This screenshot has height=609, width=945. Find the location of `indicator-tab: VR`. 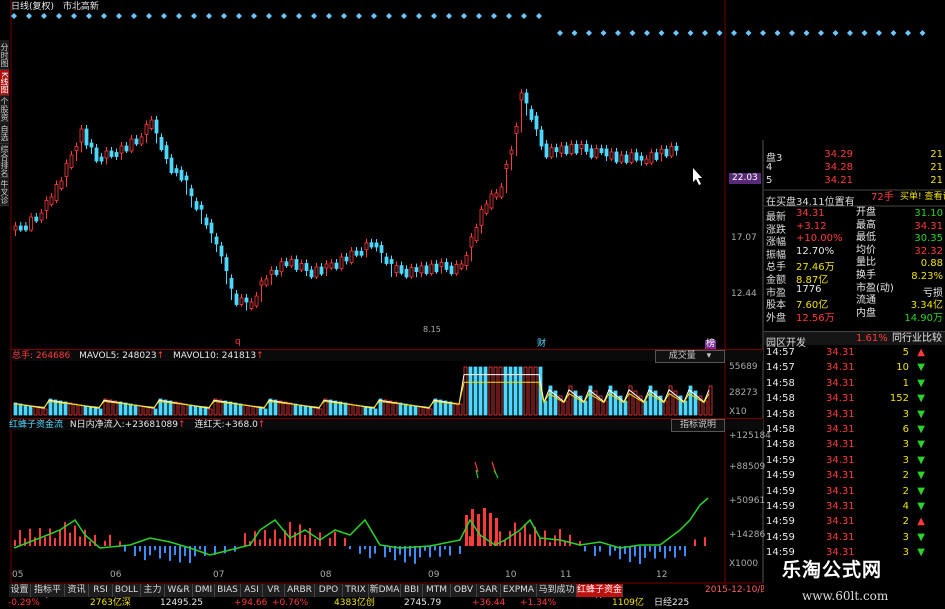

indicator-tab: VR is located at coordinates (274, 590).